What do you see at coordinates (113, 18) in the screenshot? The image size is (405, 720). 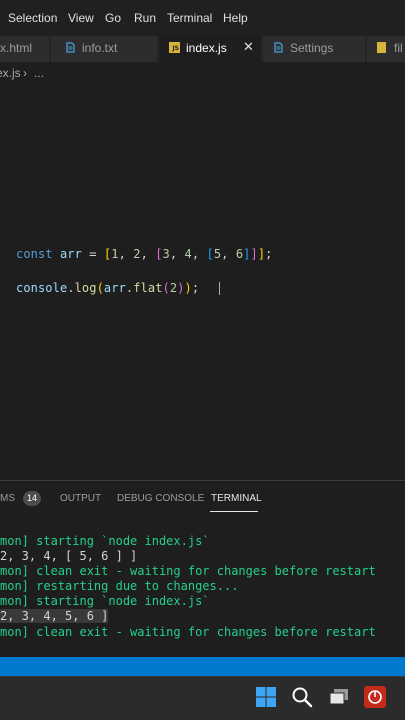 I see `menu-go: Go` at bounding box center [113, 18].